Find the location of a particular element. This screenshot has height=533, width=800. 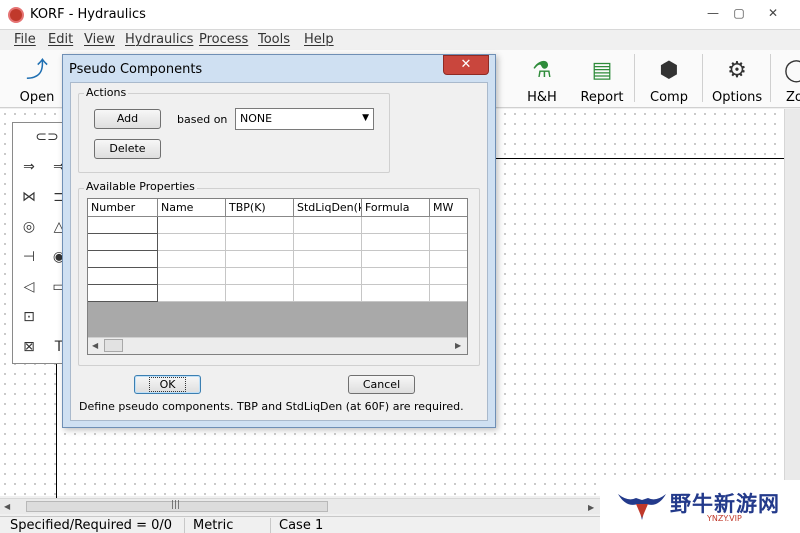

based-on-dropdown: NONE ▼ is located at coordinates (304, 119).